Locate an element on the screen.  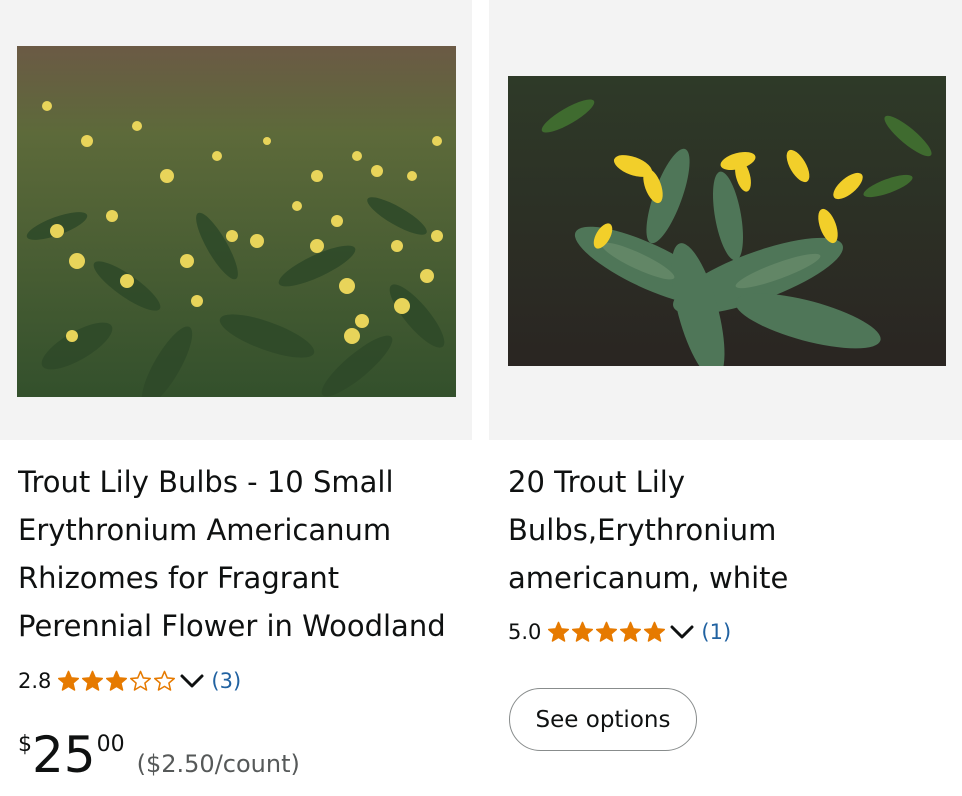
product-price: $ 25 00 ($2.50/count) is located at coordinates (159, 754).